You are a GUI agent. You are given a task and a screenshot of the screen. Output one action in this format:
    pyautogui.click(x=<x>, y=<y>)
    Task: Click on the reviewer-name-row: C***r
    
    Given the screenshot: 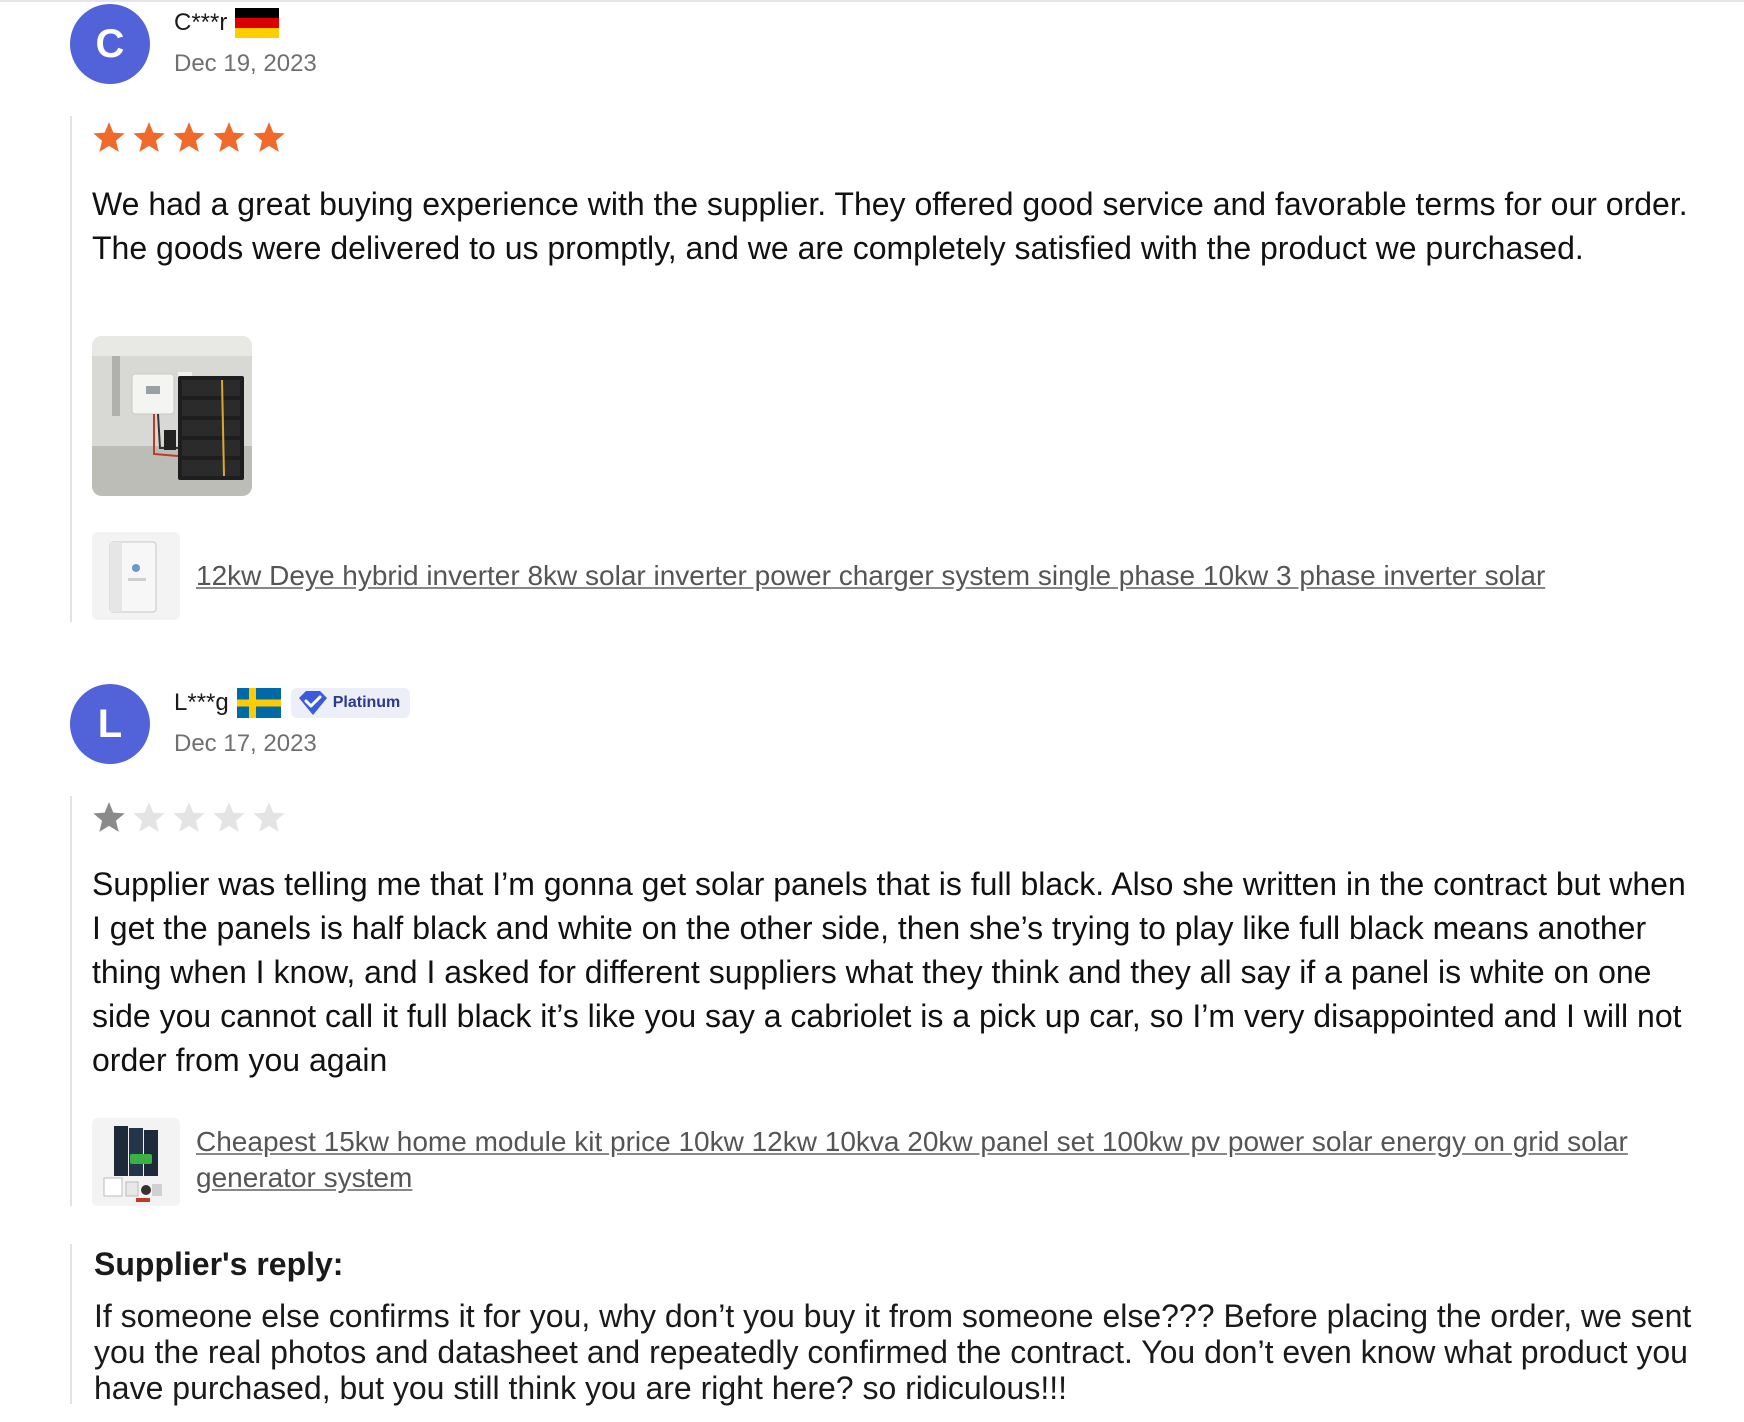 What is the action you would take?
    pyautogui.click(x=227, y=23)
    